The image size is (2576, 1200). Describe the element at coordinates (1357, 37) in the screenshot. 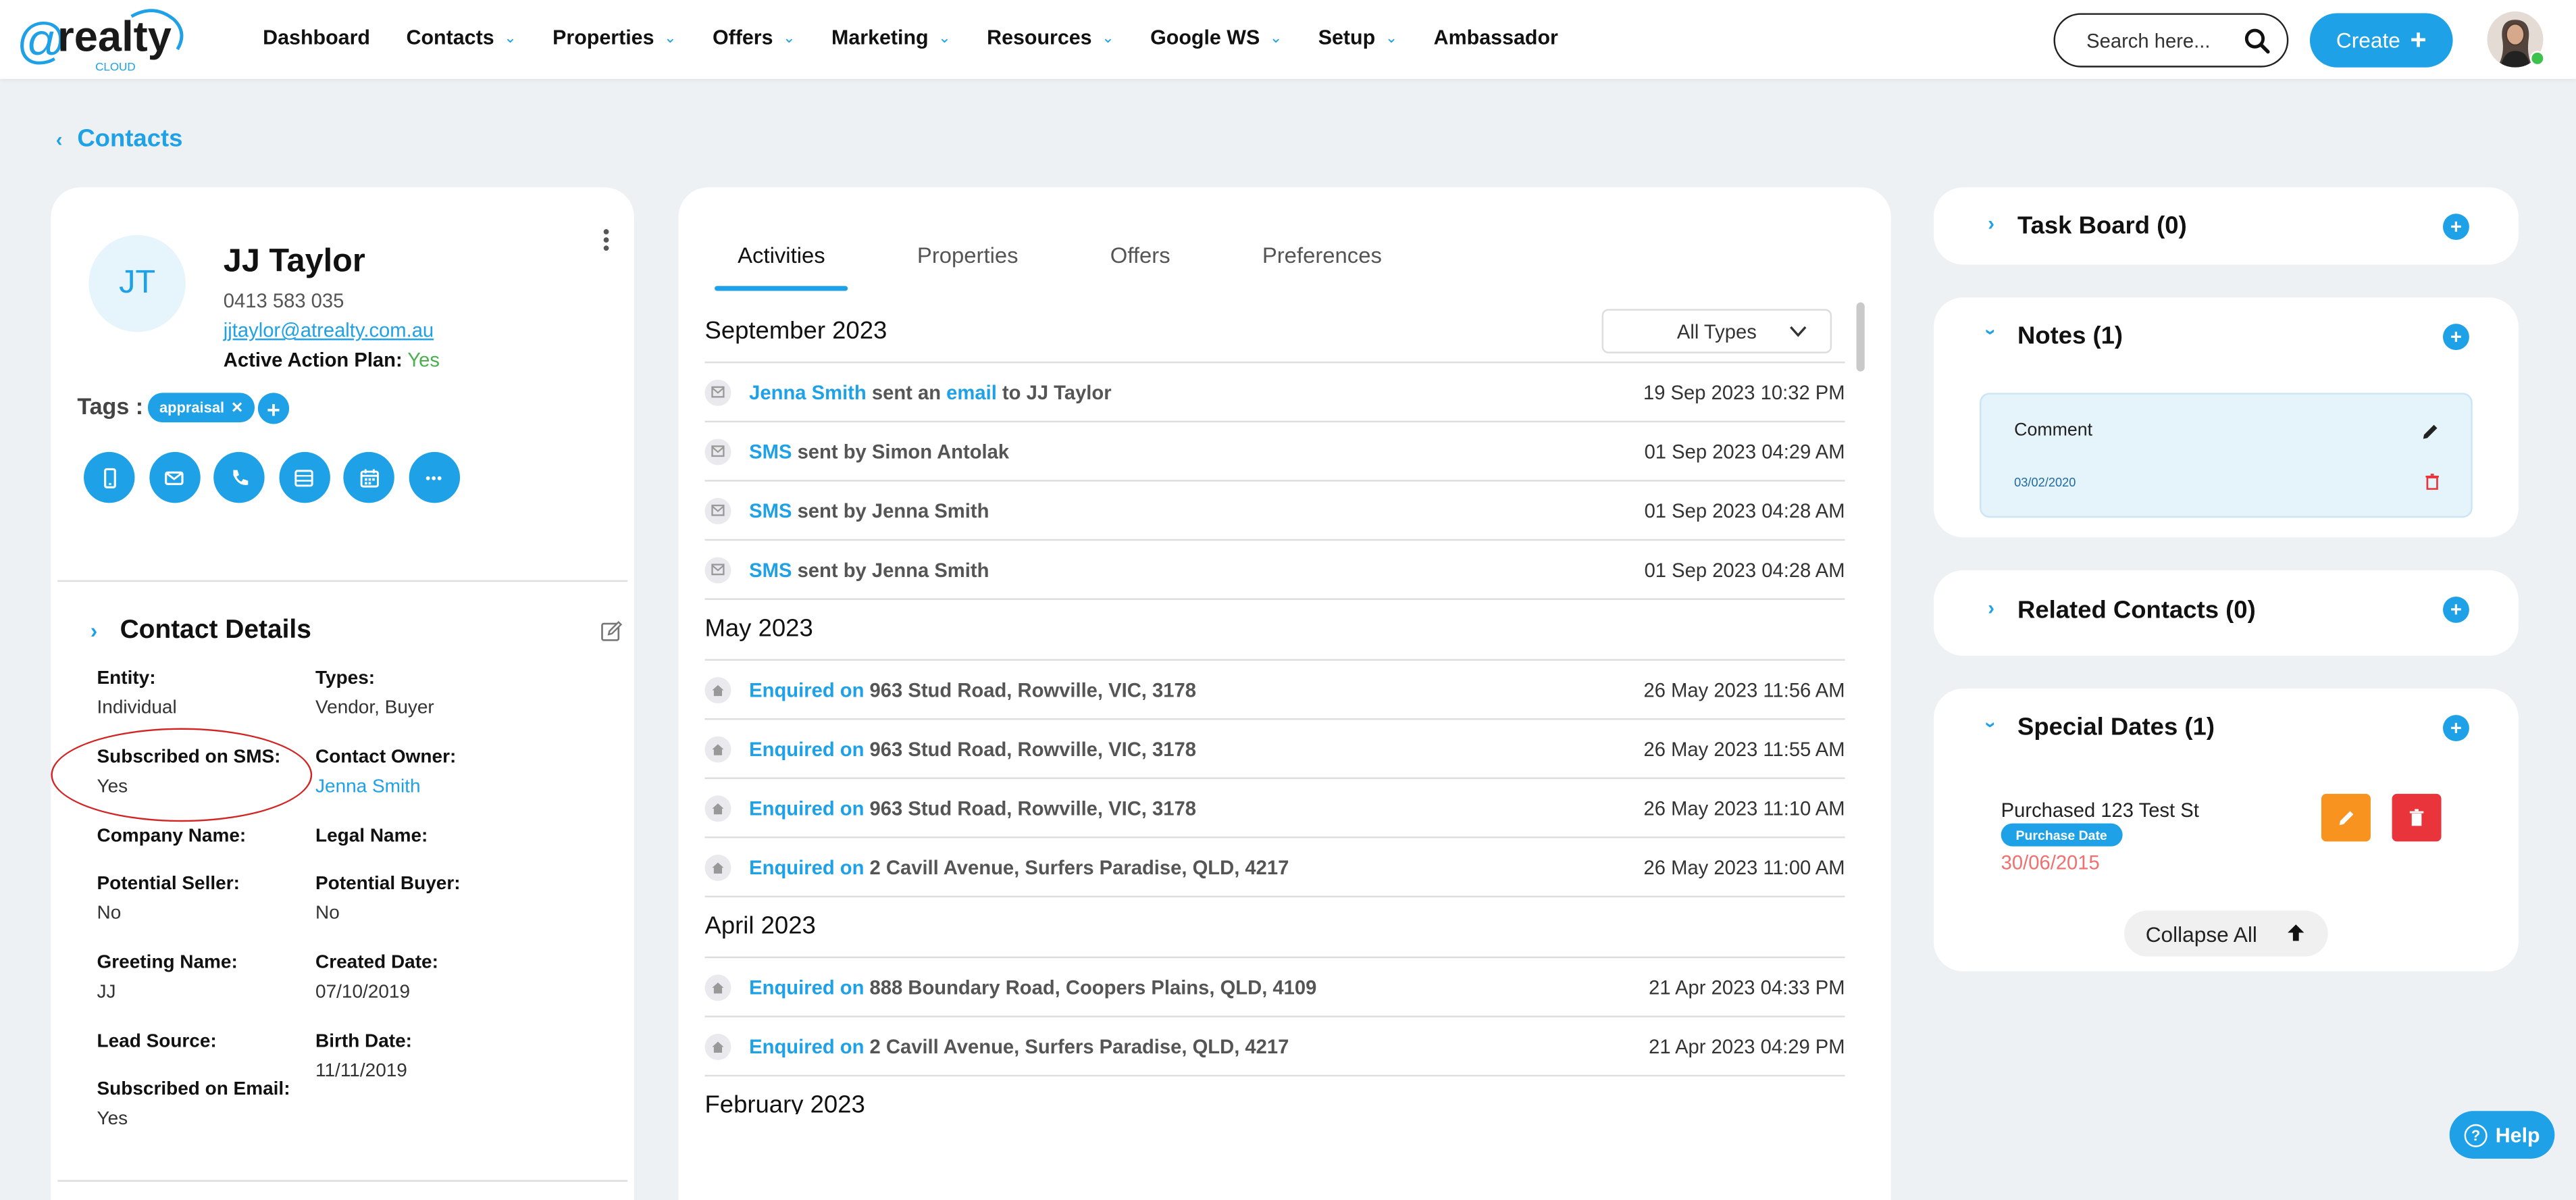

I see `nav-setup: Setup ⌄` at that location.